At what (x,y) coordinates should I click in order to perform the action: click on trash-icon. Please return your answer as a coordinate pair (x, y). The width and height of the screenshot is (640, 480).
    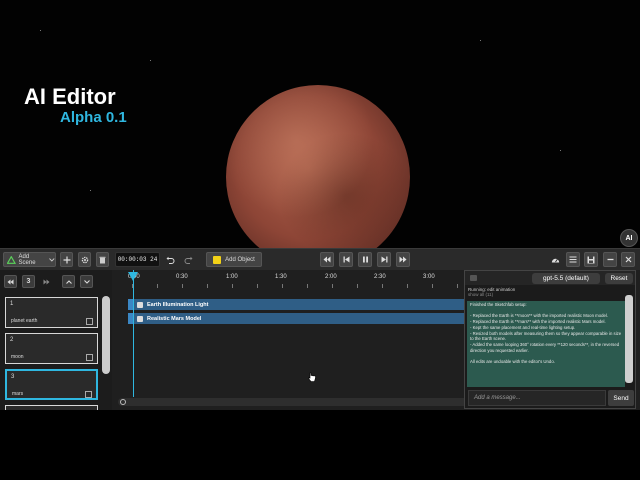
    Looking at the image, I should click on (102, 259).